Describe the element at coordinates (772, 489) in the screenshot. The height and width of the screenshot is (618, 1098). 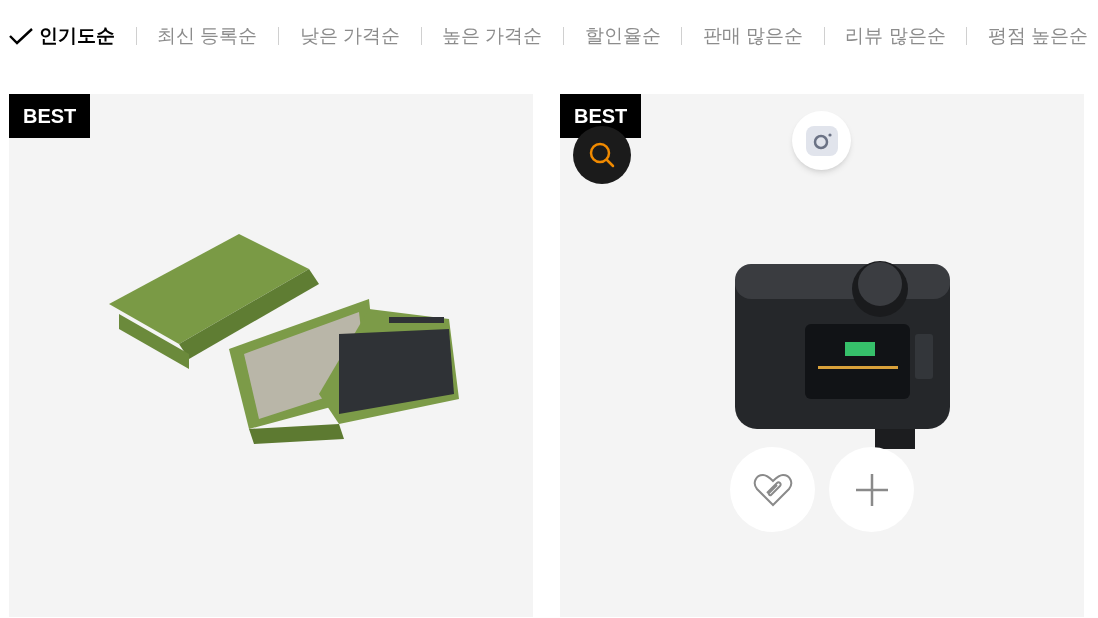
I see `heart-clip-icon` at that location.